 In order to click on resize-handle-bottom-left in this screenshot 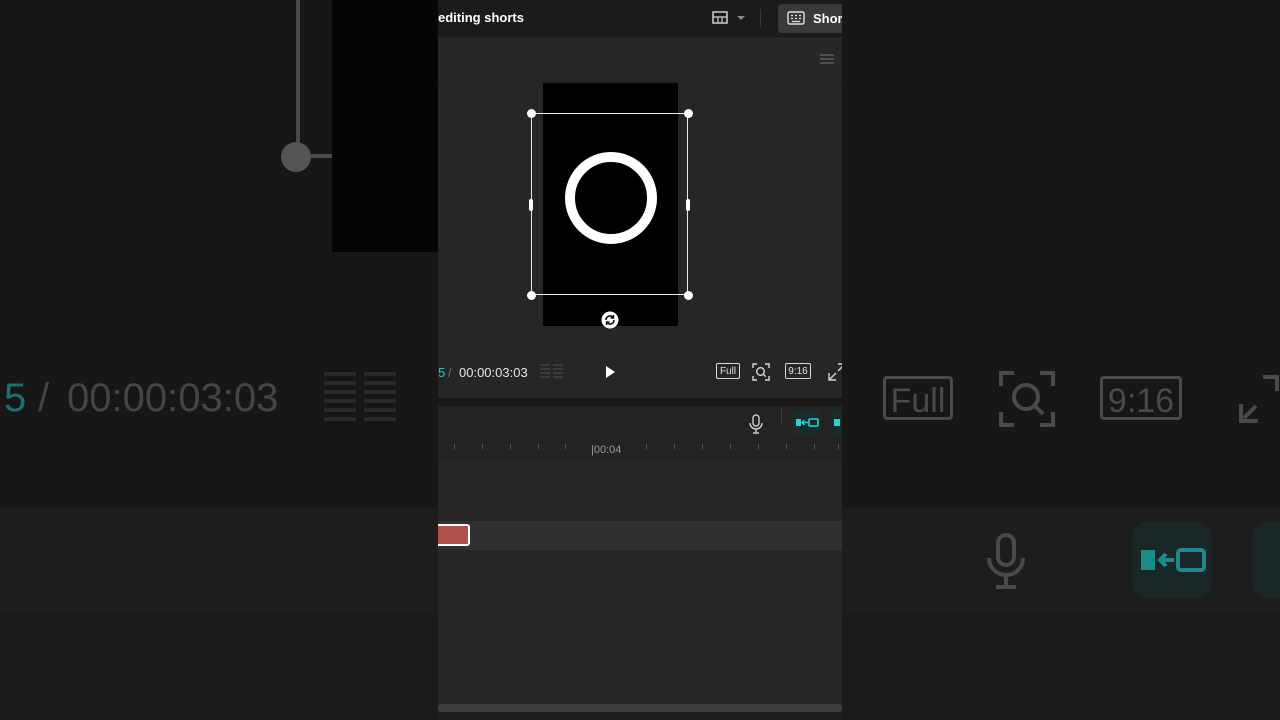, I will do `click(531, 295)`.